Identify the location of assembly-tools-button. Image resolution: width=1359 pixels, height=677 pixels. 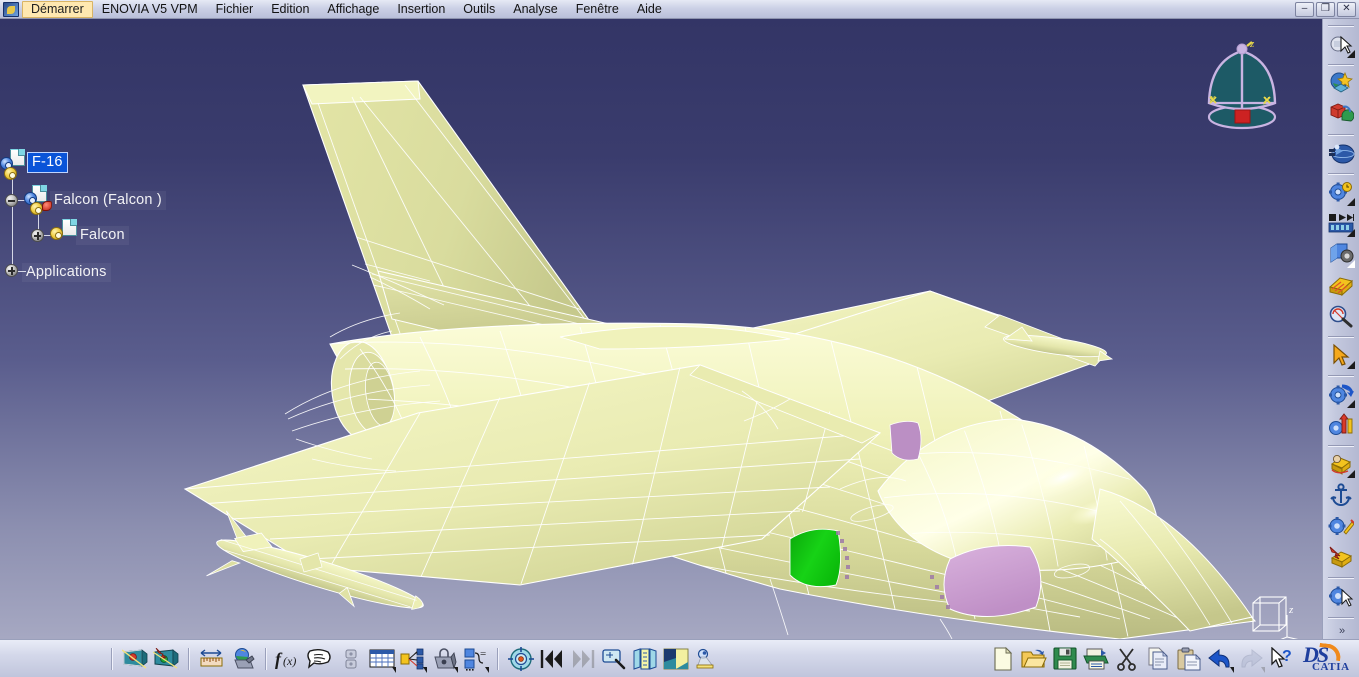
(1341, 526).